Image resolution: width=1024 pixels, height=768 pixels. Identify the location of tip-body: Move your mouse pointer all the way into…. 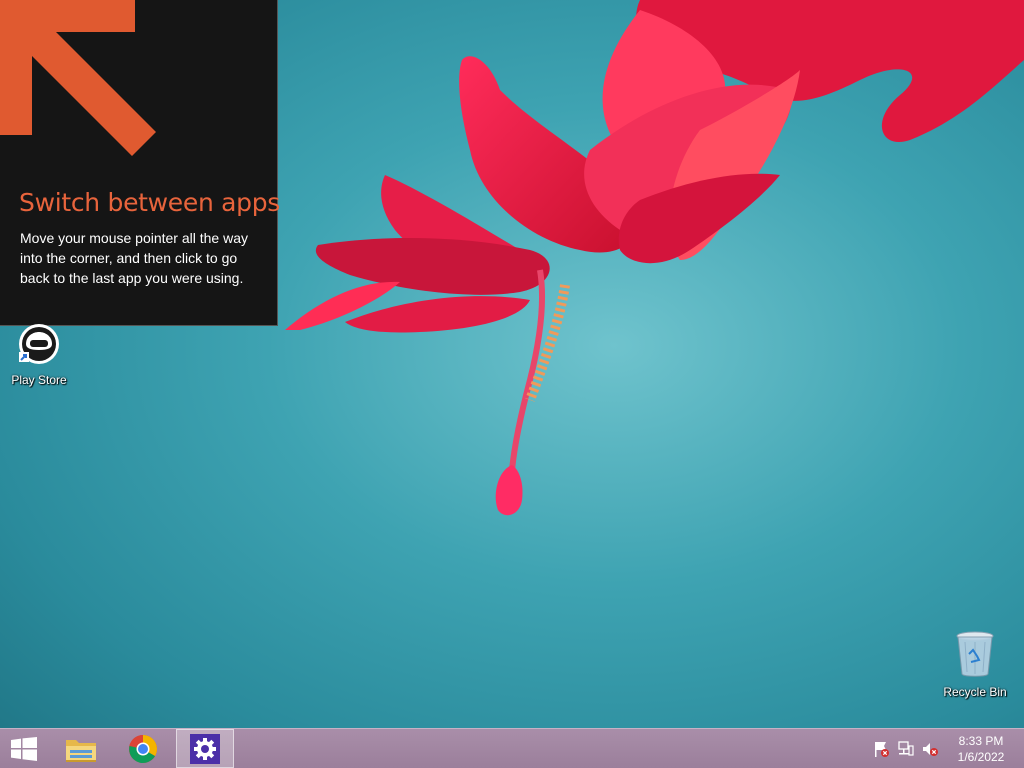
(134, 258).